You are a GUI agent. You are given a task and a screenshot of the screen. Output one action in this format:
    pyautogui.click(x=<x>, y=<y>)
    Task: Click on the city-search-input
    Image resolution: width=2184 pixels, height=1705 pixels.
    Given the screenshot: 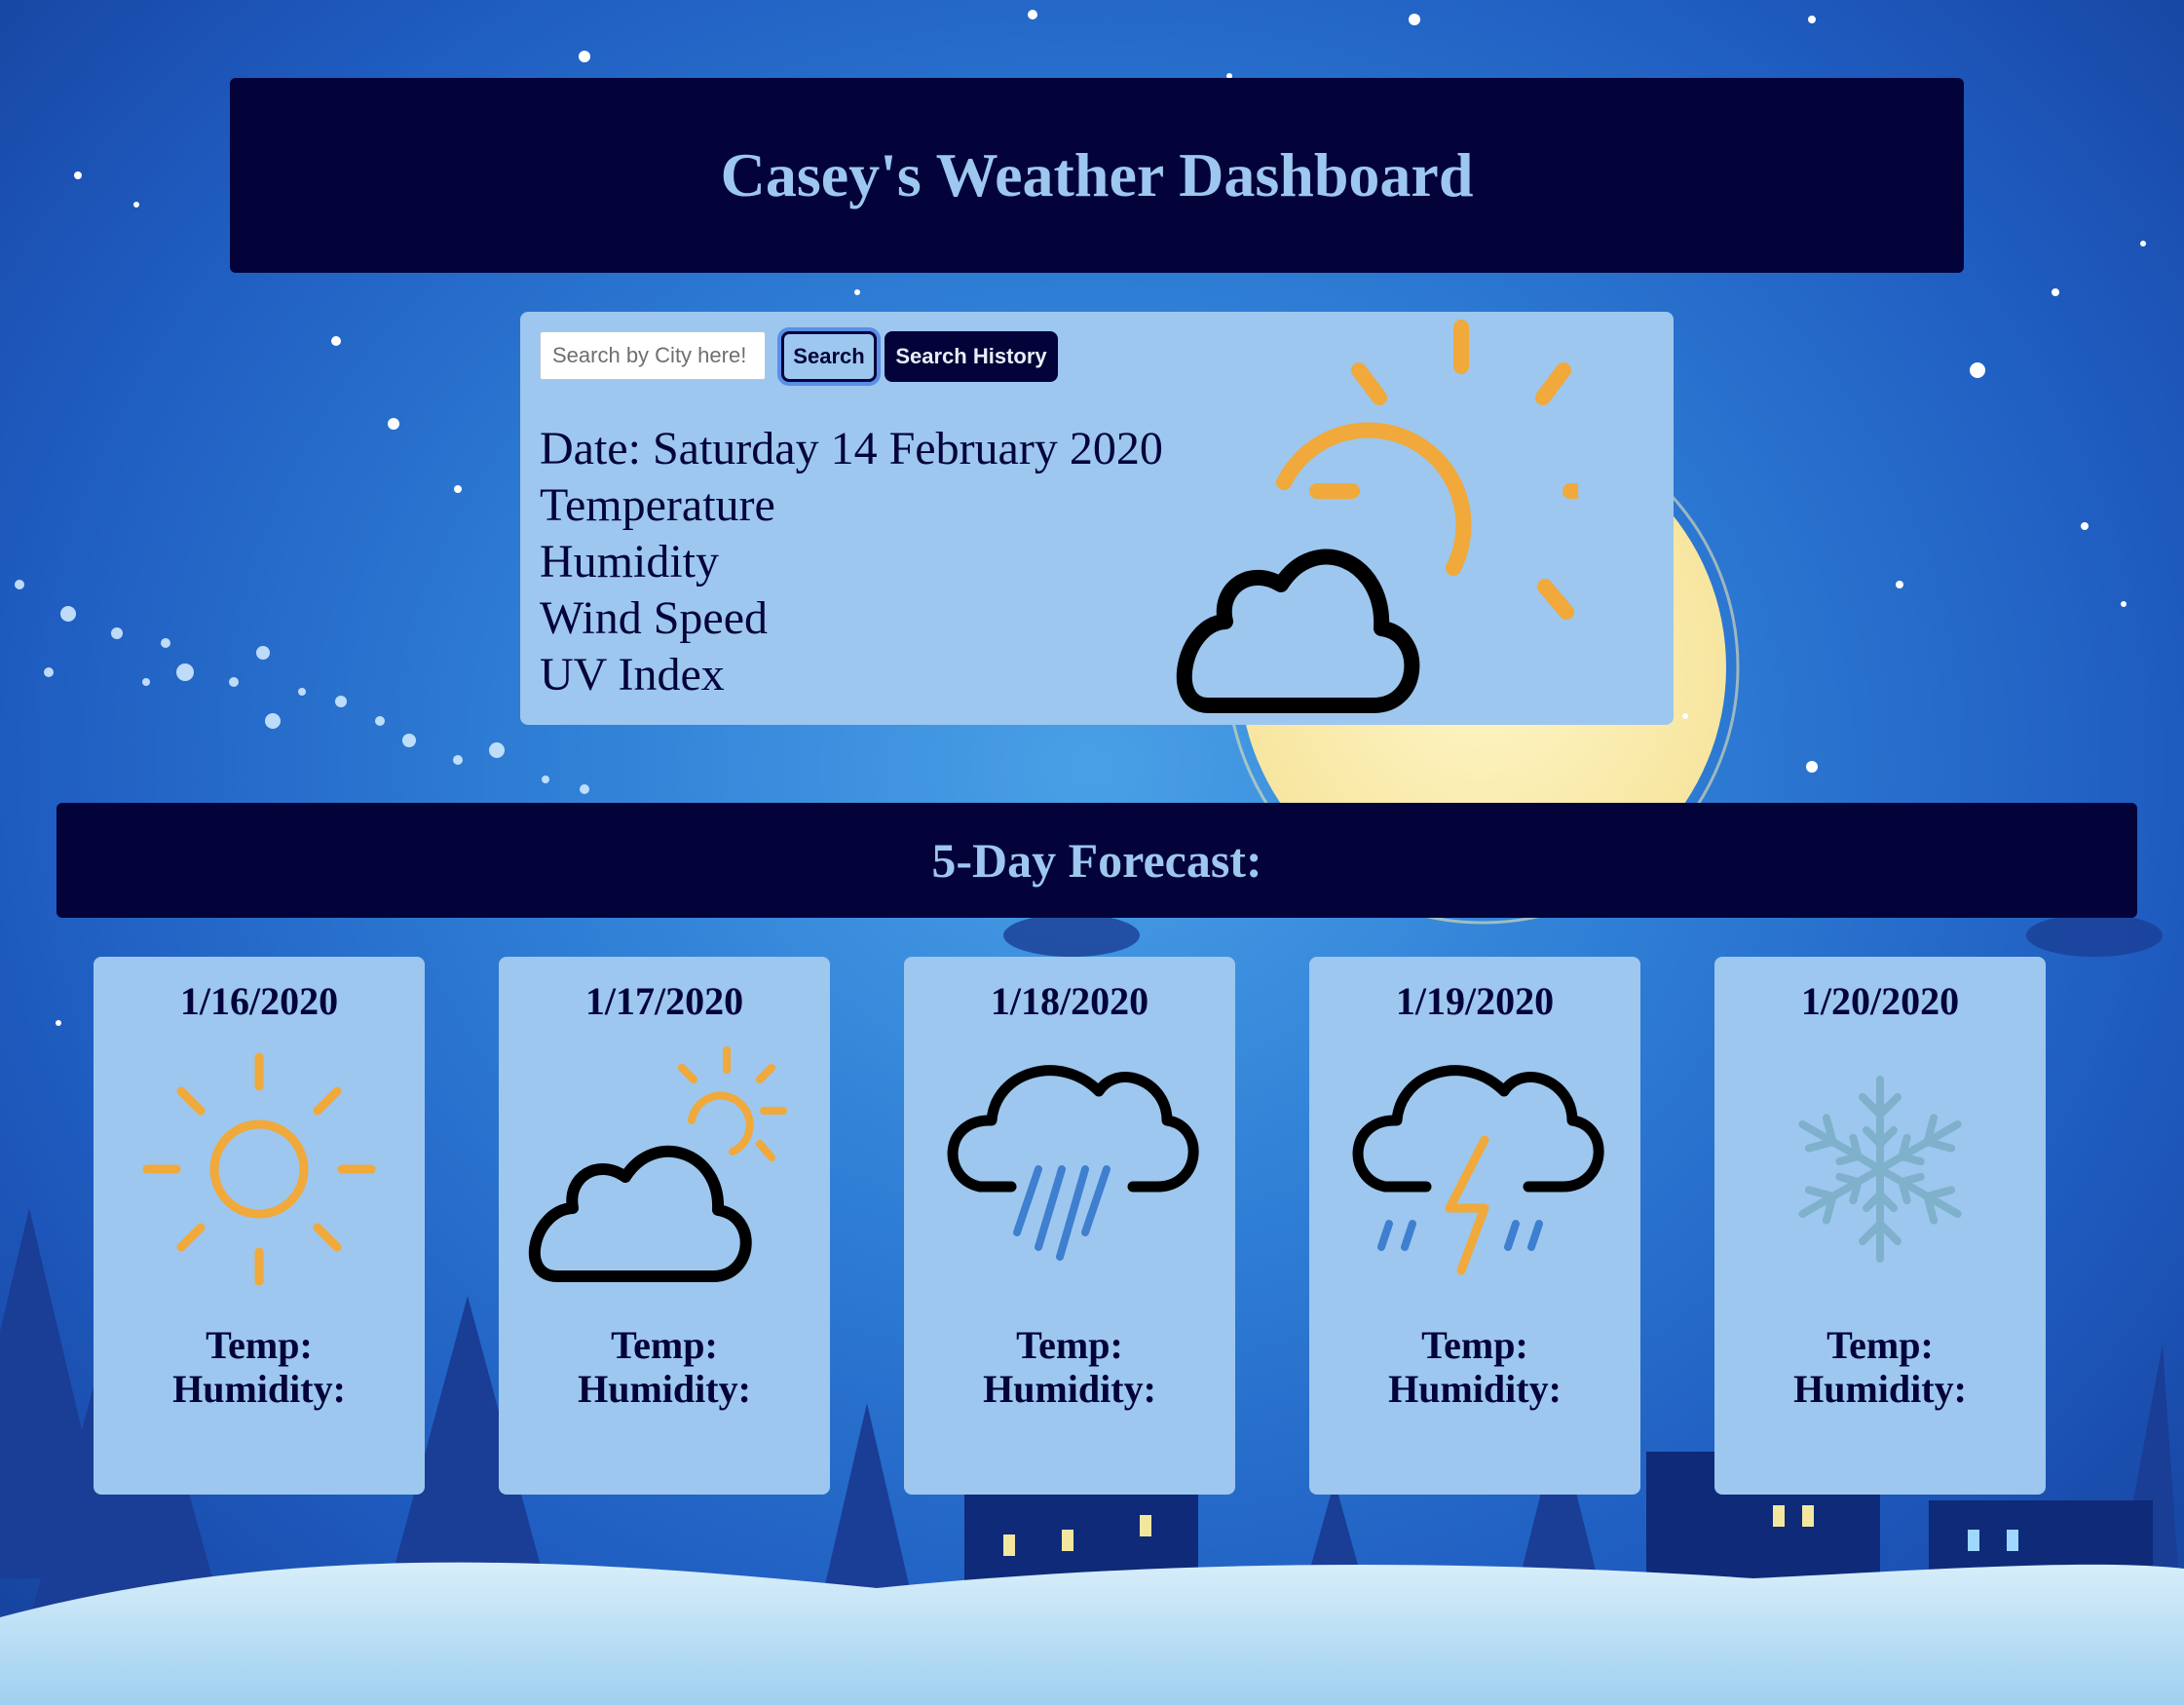 What is the action you would take?
    pyautogui.click(x=653, y=355)
    